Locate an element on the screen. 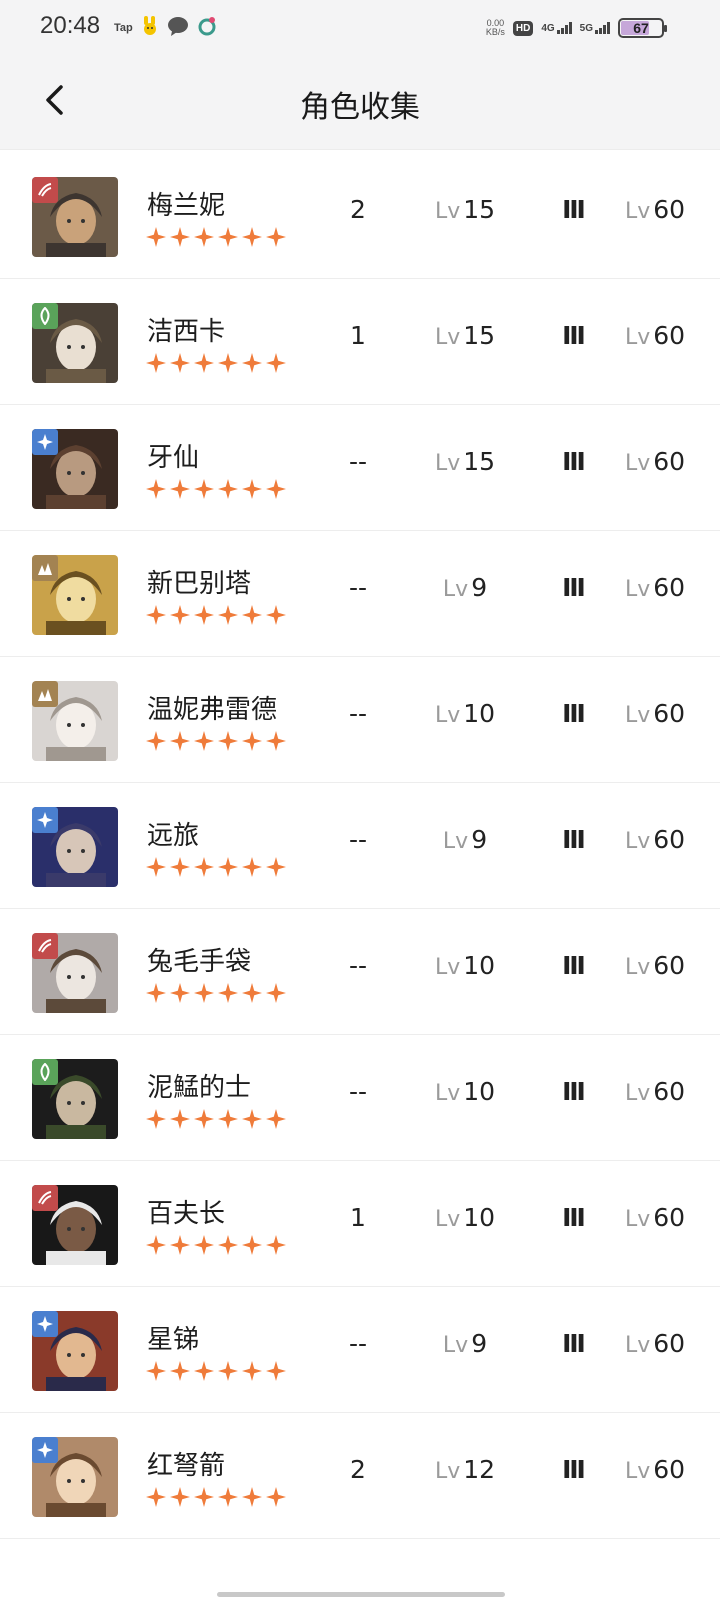  character-row: 温妮弗雷德 -- Lv 10 Ⅲ Lv 60 is located at coordinates (360, 720).